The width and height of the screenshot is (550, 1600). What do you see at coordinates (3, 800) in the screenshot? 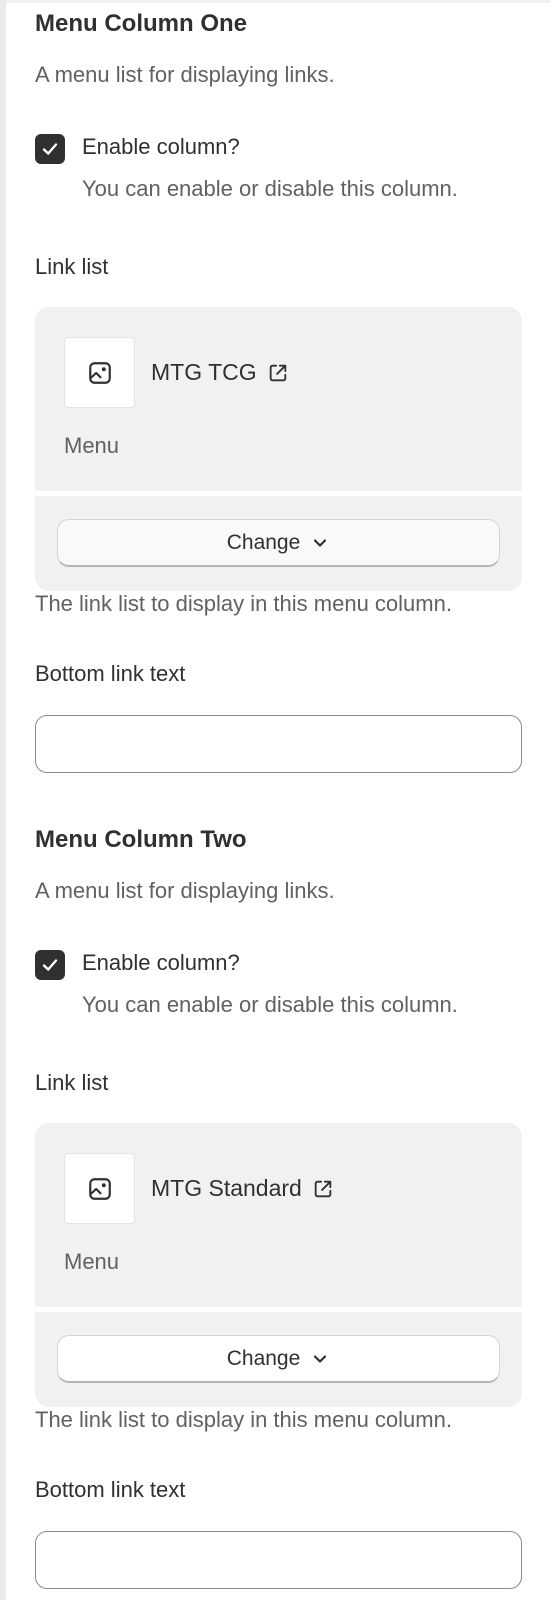
I see `panel-left-border` at bounding box center [3, 800].